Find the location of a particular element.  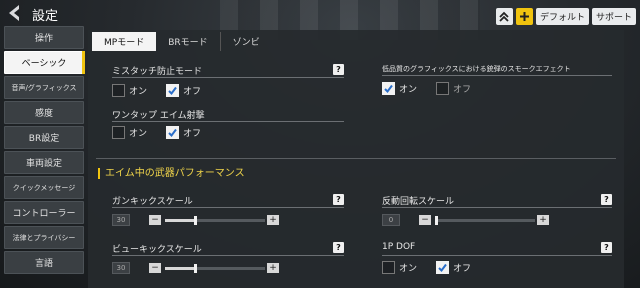

sidebar-item-controller: コントローラー is located at coordinates (44, 212).